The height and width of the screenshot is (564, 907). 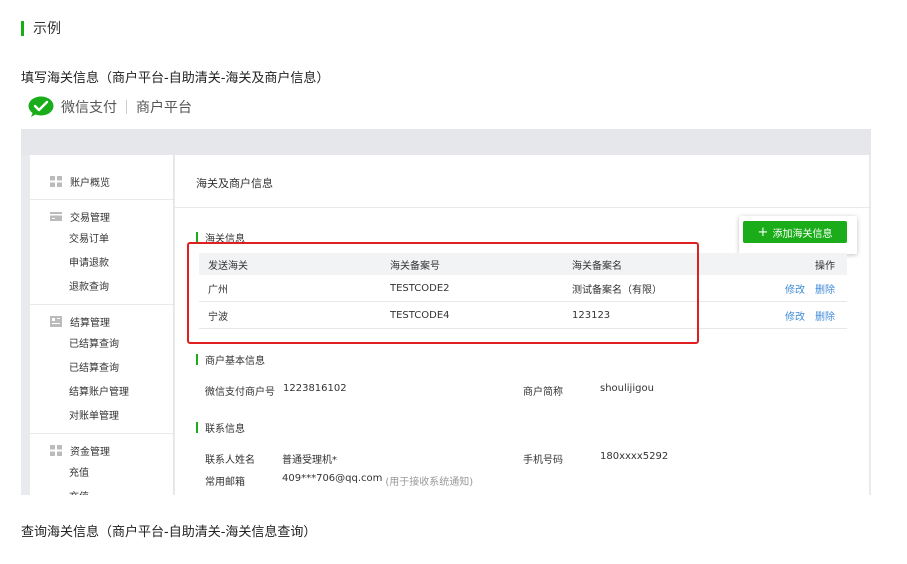 I want to click on merchant-id-row: 微信支付商户号 1223816102, so click(x=276, y=390).